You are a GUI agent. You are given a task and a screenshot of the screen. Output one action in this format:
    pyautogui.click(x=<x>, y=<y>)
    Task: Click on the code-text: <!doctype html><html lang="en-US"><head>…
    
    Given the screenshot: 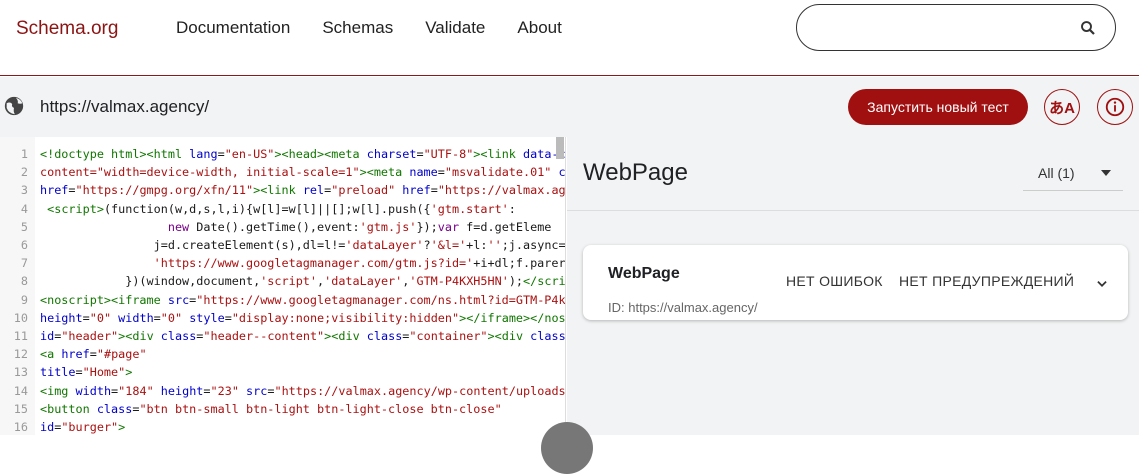 What is the action you would take?
    pyautogui.click(x=303, y=154)
    